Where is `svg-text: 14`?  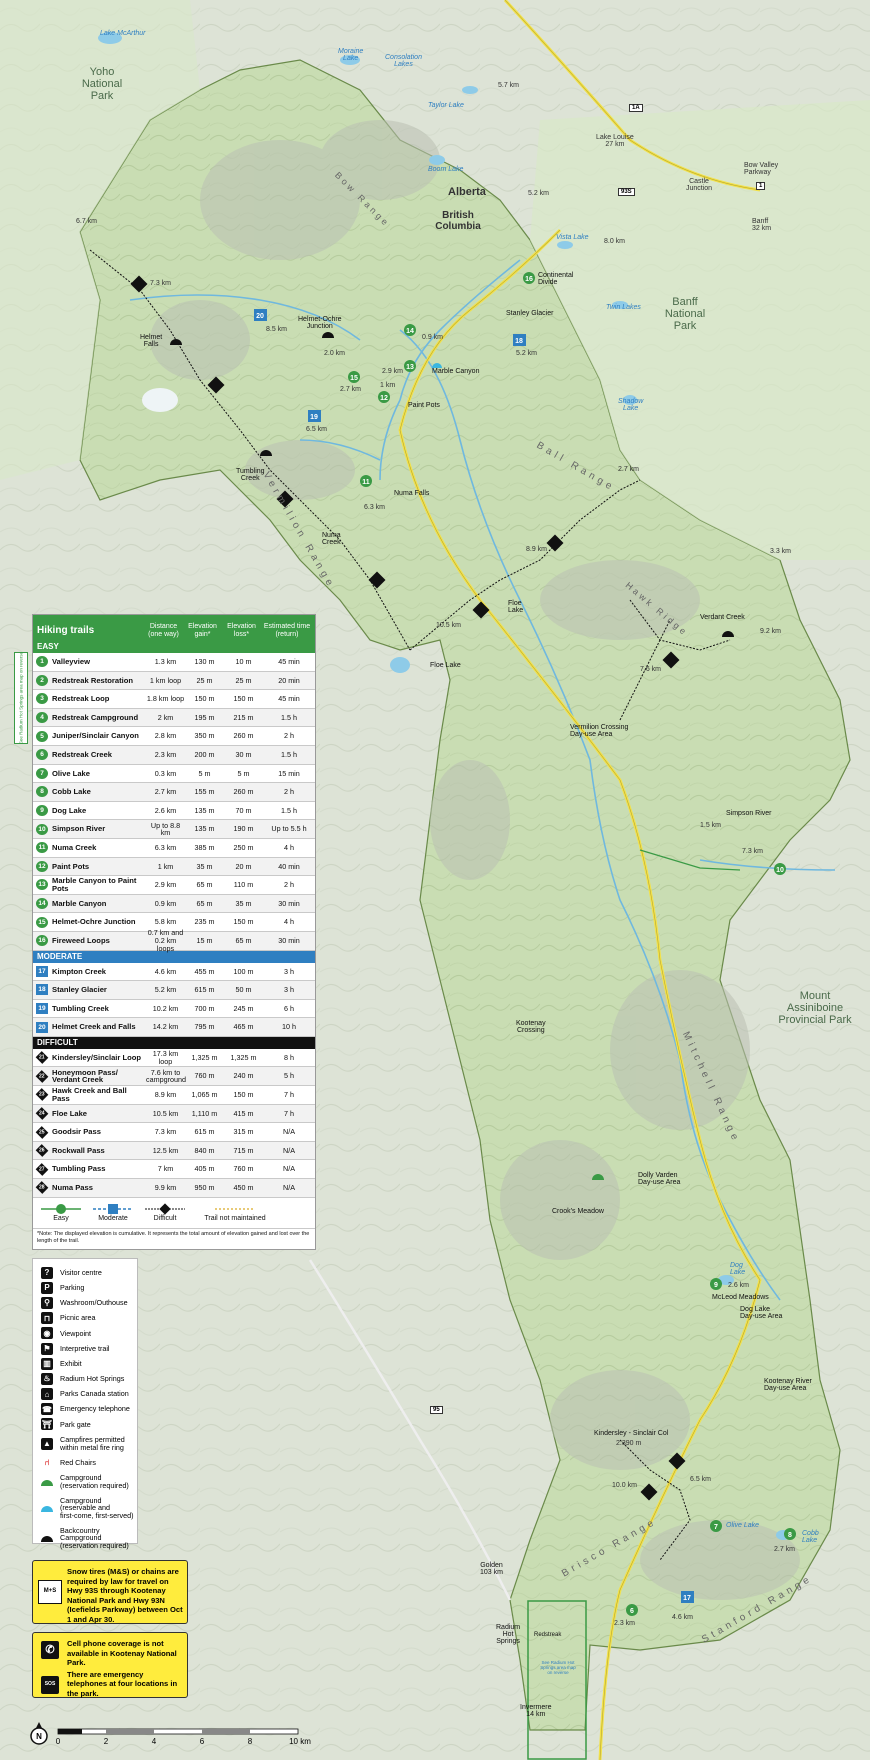 svg-text: 14 is located at coordinates (410, 331).